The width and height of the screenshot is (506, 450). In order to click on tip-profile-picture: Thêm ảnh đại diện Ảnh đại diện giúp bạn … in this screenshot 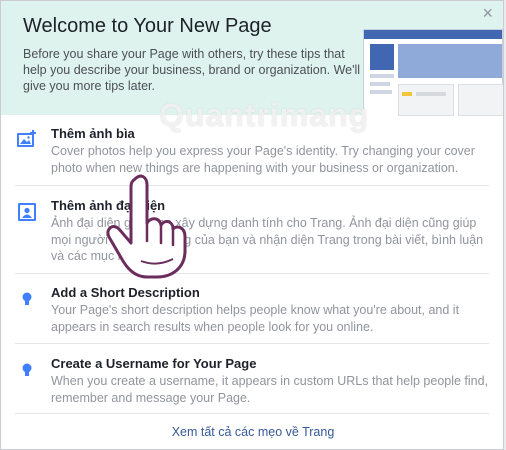, I will do `click(252, 231)`.